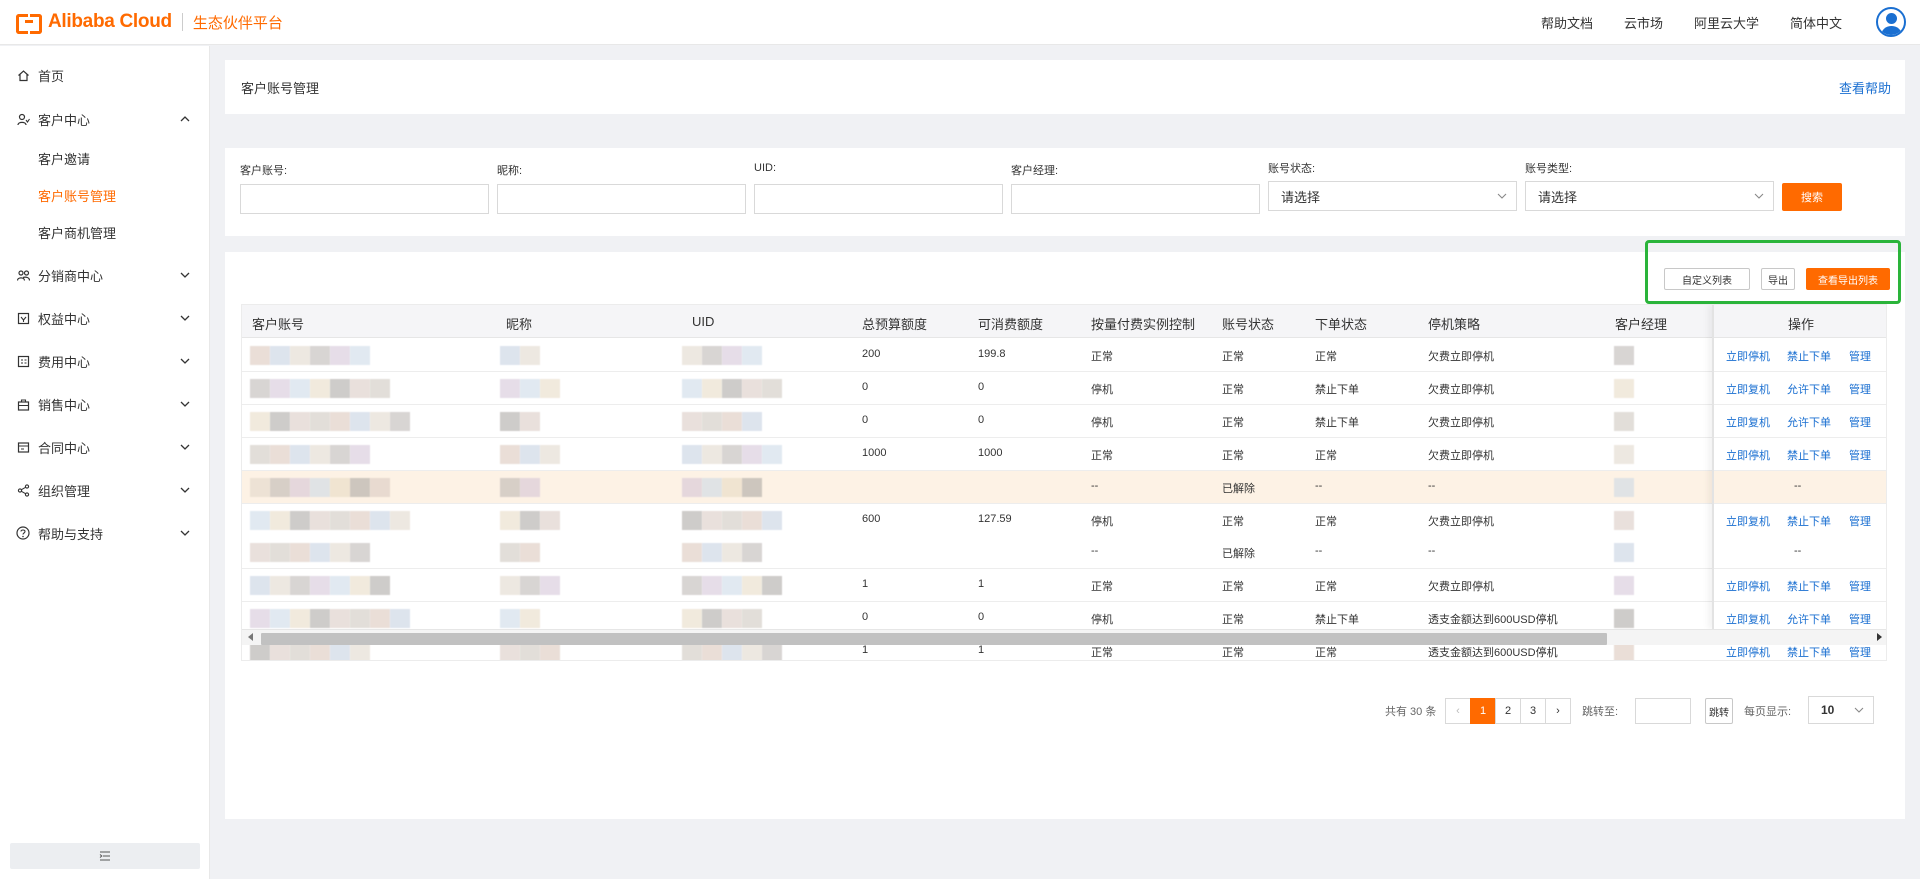 This screenshot has width=1920, height=879. I want to click on top-bar: Alibaba Cloud 生态伙伴平台 帮助文档 云市场 阿里云大学 简体中文, so click(960, 22).